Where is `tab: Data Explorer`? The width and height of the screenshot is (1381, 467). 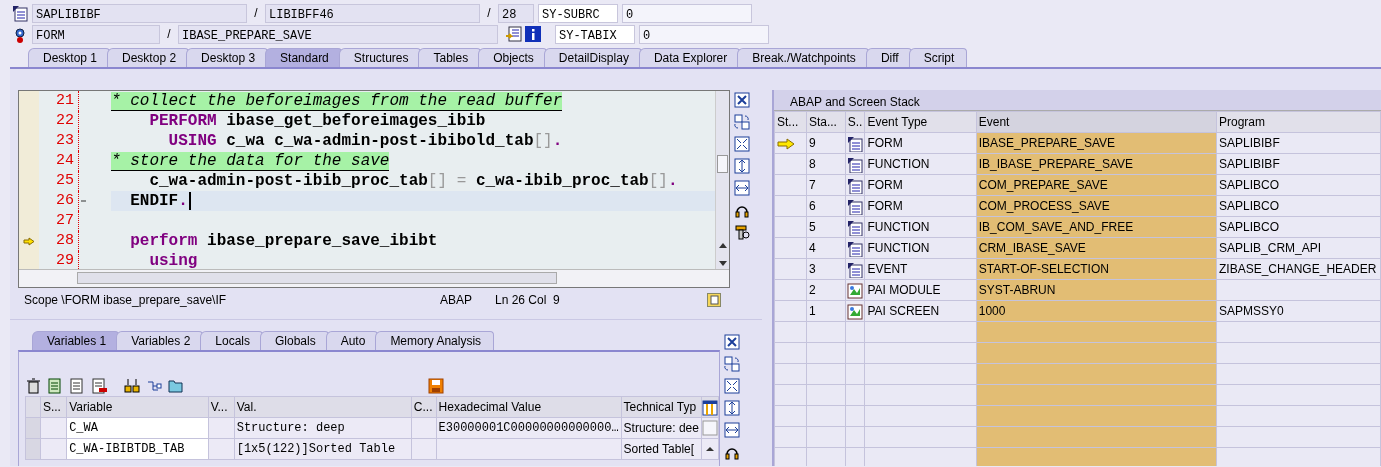 tab: Data Explorer is located at coordinates (689, 57).